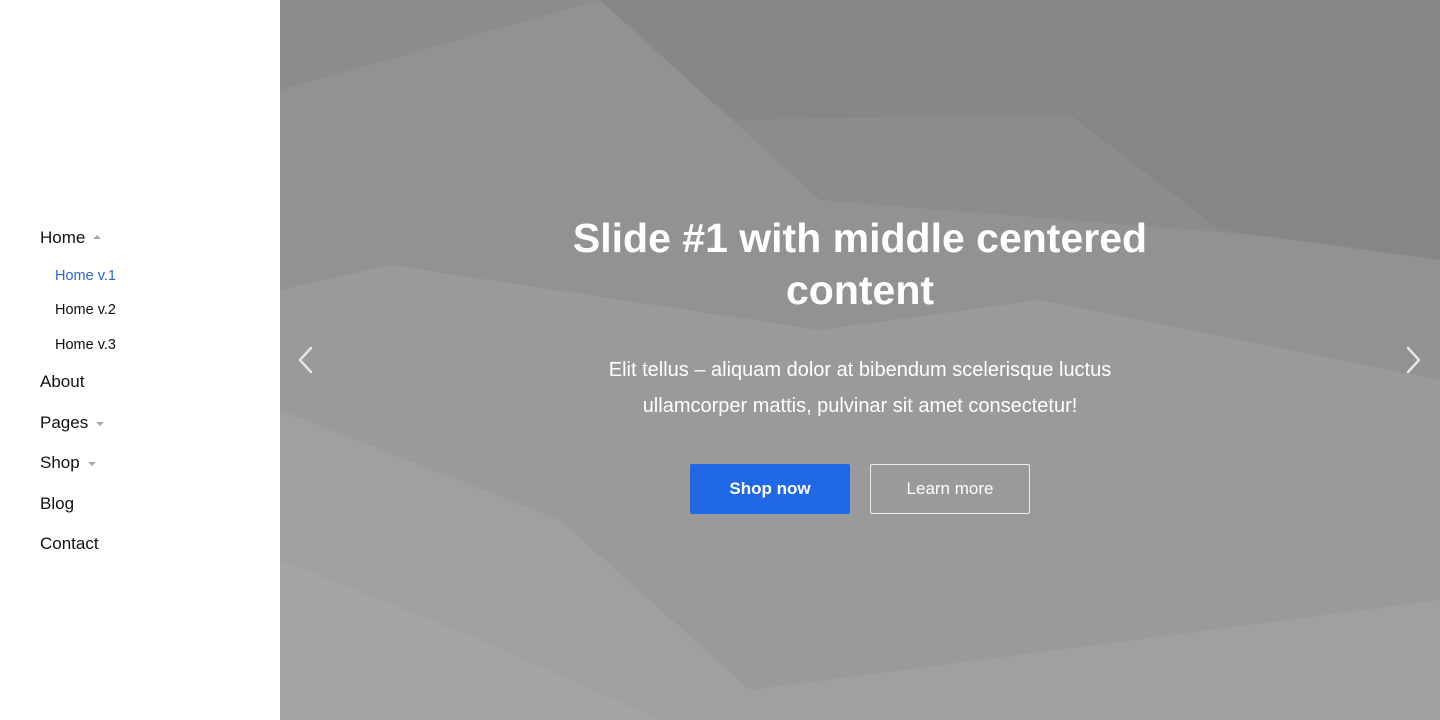  What do you see at coordinates (69, 543) in the screenshot?
I see `sidebar-item-label: Contact` at bounding box center [69, 543].